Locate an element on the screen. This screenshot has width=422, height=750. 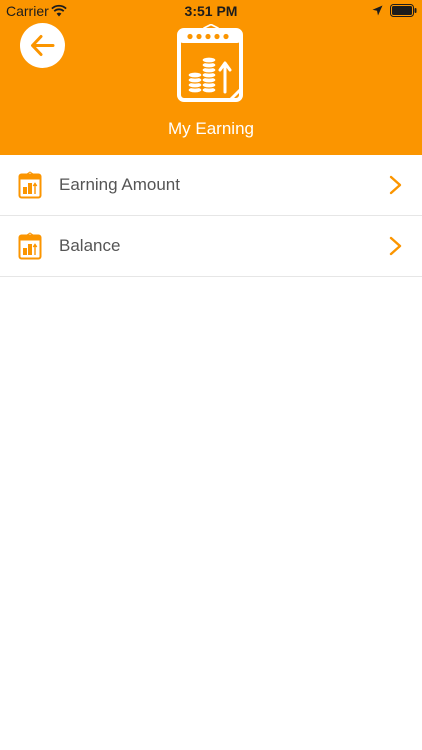
menu-item-earning-amount: Earning Amount is located at coordinates (211, 185).